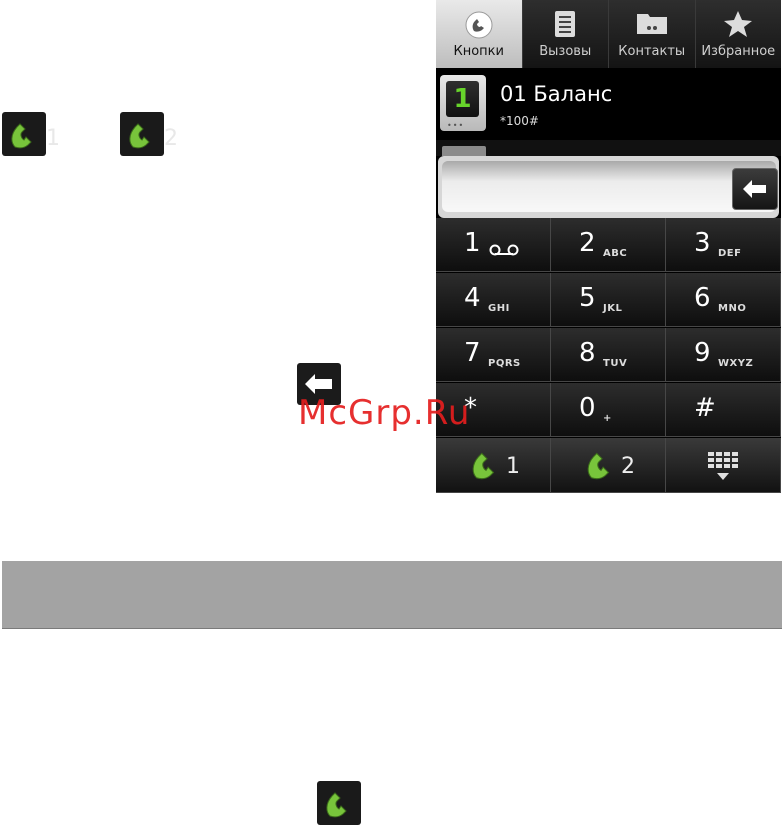 The width and height of the screenshot is (784, 827). Describe the element at coordinates (53, 138) in the screenshot. I see `sim1-label: 1` at that location.